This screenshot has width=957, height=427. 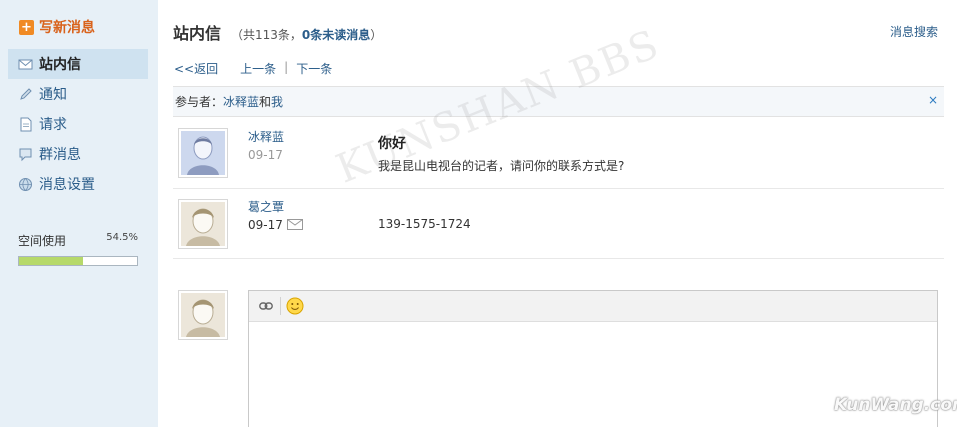 I want to click on my-avatar, so click(x=203, y=315).